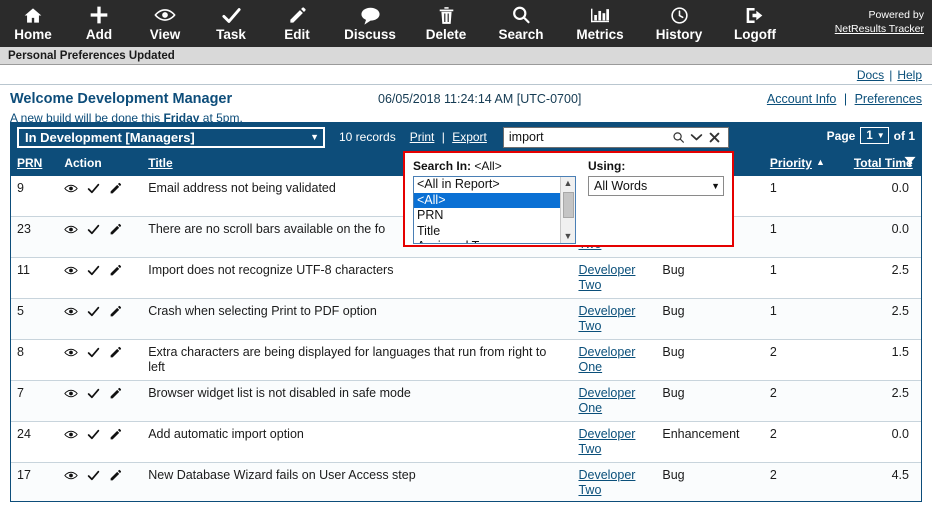  What do you see at coordinates (231, 23) in the screenshot?
I see `nav-item-task: Task` at bounding box center [231, 23].